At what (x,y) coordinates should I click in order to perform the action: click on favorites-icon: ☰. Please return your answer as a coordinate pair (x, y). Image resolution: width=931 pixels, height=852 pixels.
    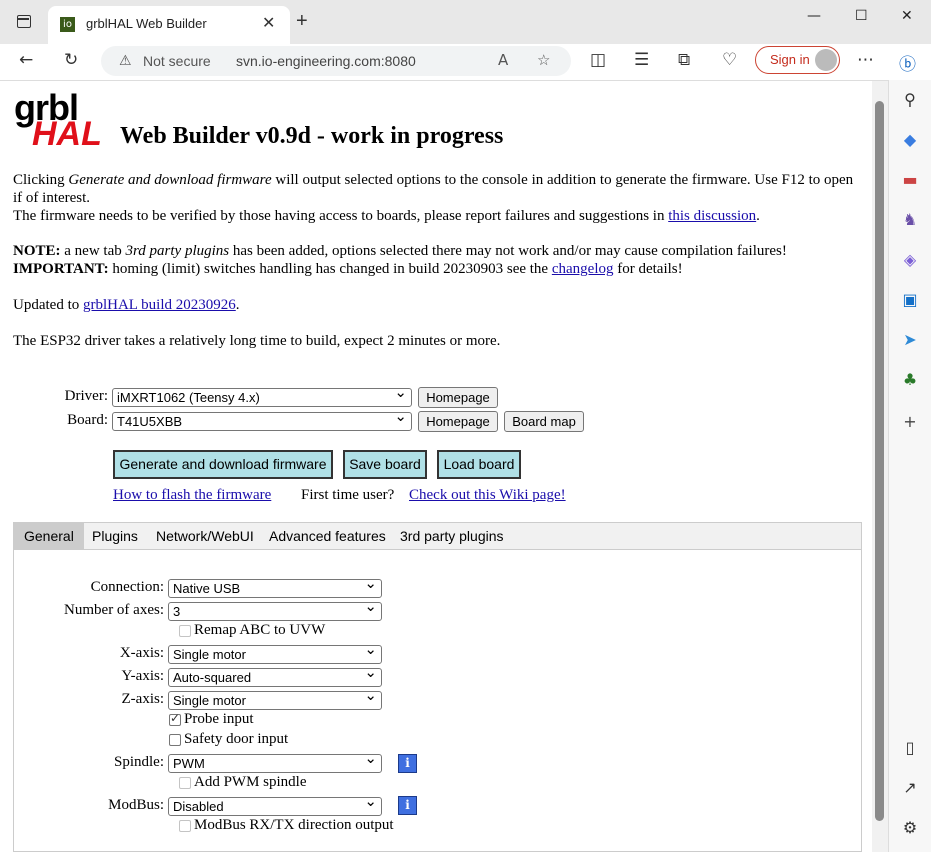
    Looking at the image, I should click on (641, 60).